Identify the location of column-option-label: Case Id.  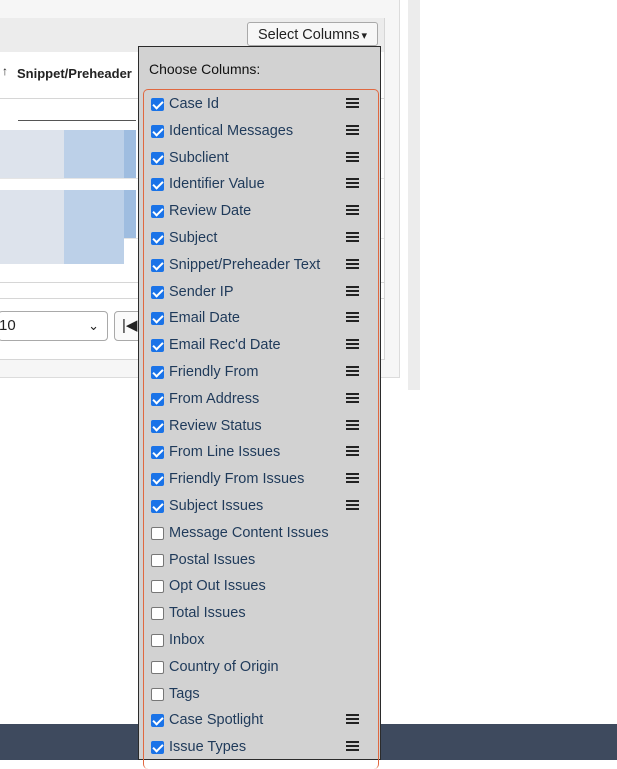
(194, 104).